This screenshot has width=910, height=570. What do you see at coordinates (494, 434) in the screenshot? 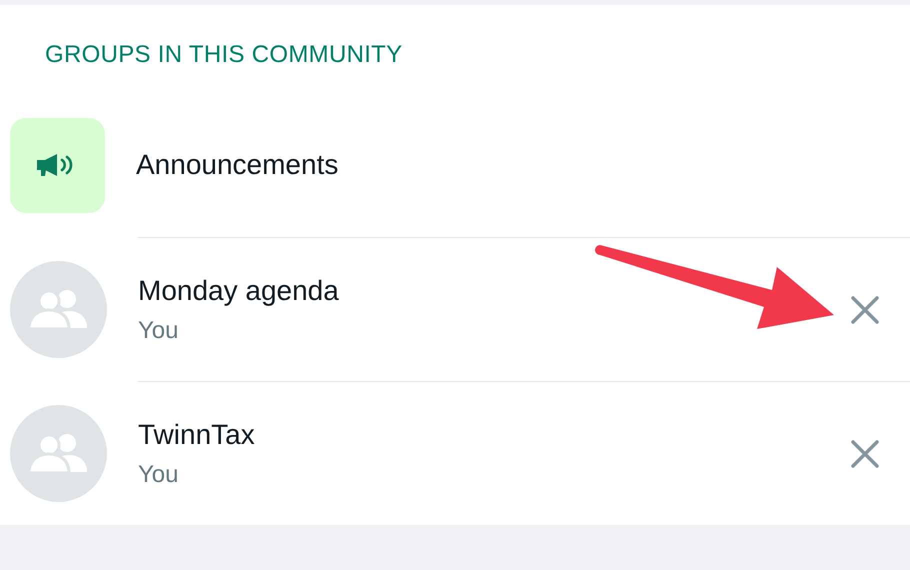
I see `group-name: TwinnTax` at bounding box center [494, 434].